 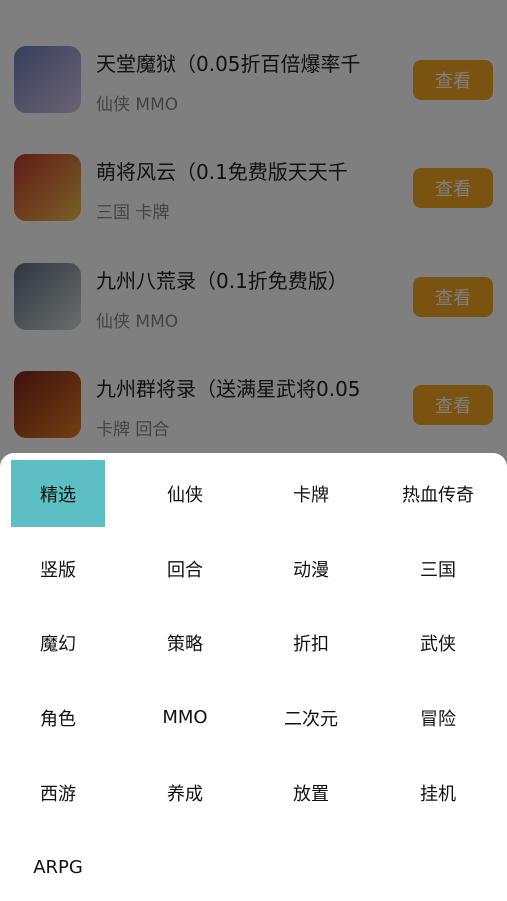 I want to click on category-juese: 角色, so click(x=58, y=717).